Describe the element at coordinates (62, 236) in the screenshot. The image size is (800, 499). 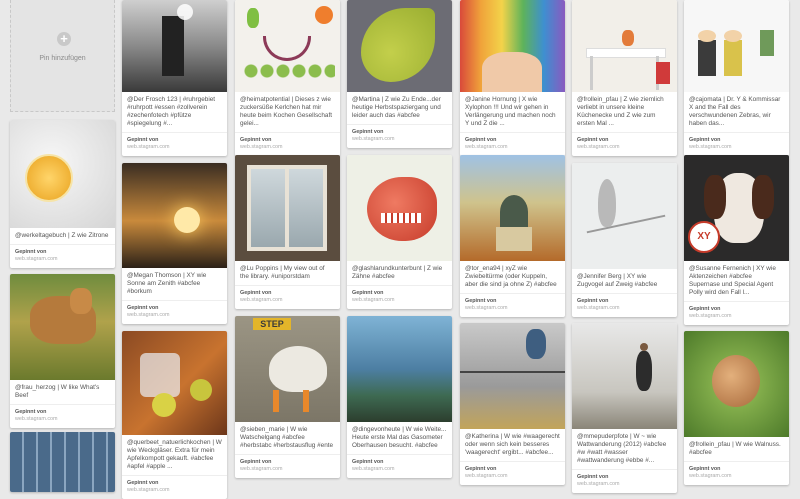
I see `pin-description: @werkeltagebuch | Z wie Zitrone` at that location.